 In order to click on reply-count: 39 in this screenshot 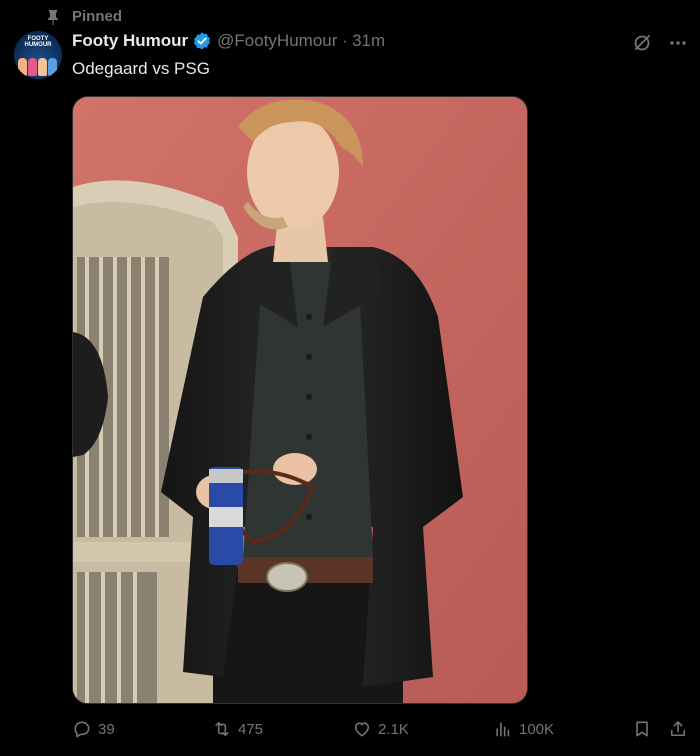, I will do `click(106, 729)`.